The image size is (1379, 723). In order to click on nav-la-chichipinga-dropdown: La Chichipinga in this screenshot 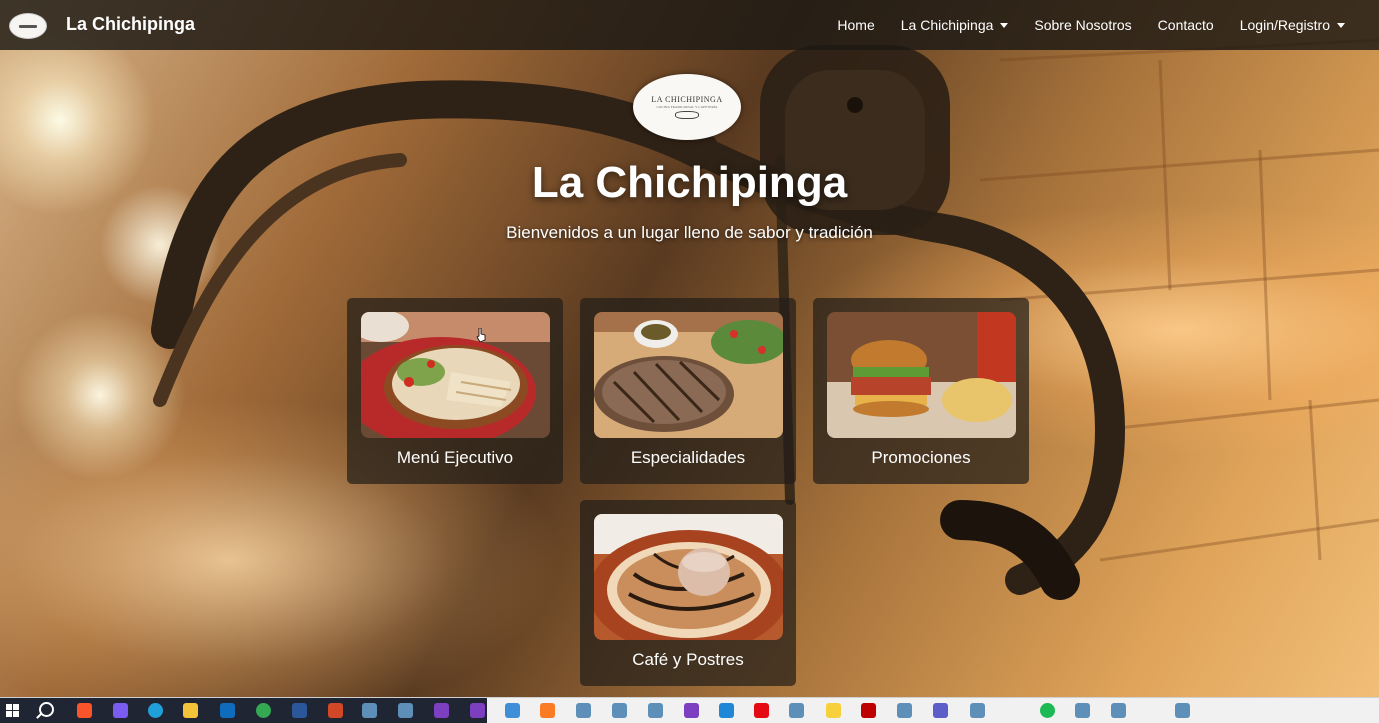, I will do `click(955, 25)`.